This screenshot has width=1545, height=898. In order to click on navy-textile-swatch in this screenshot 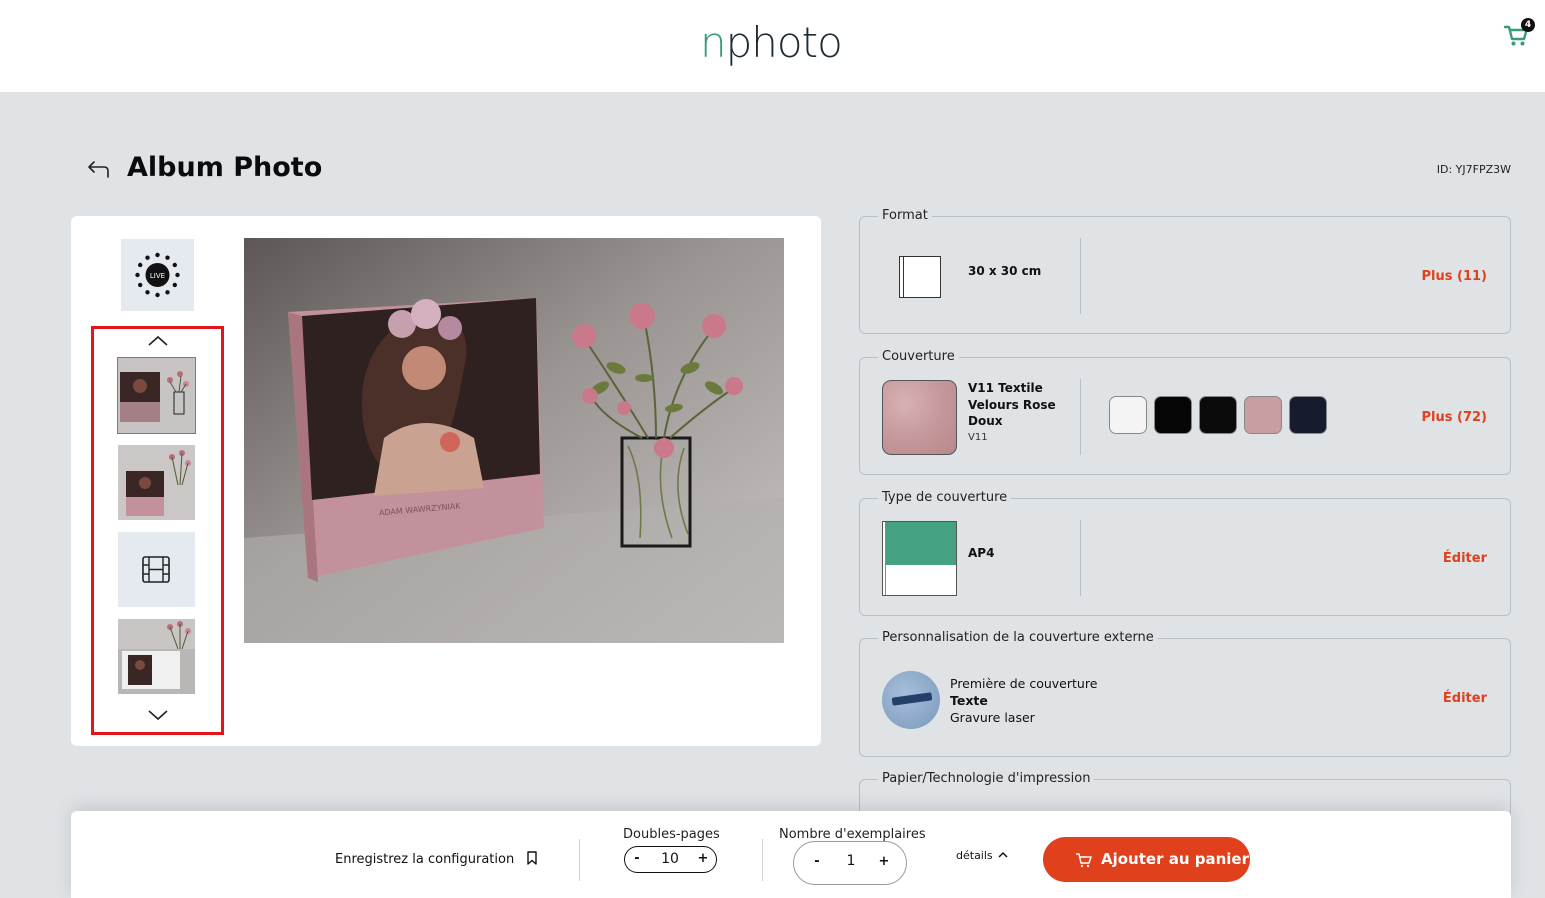, I will do `click(1308, 415)`.